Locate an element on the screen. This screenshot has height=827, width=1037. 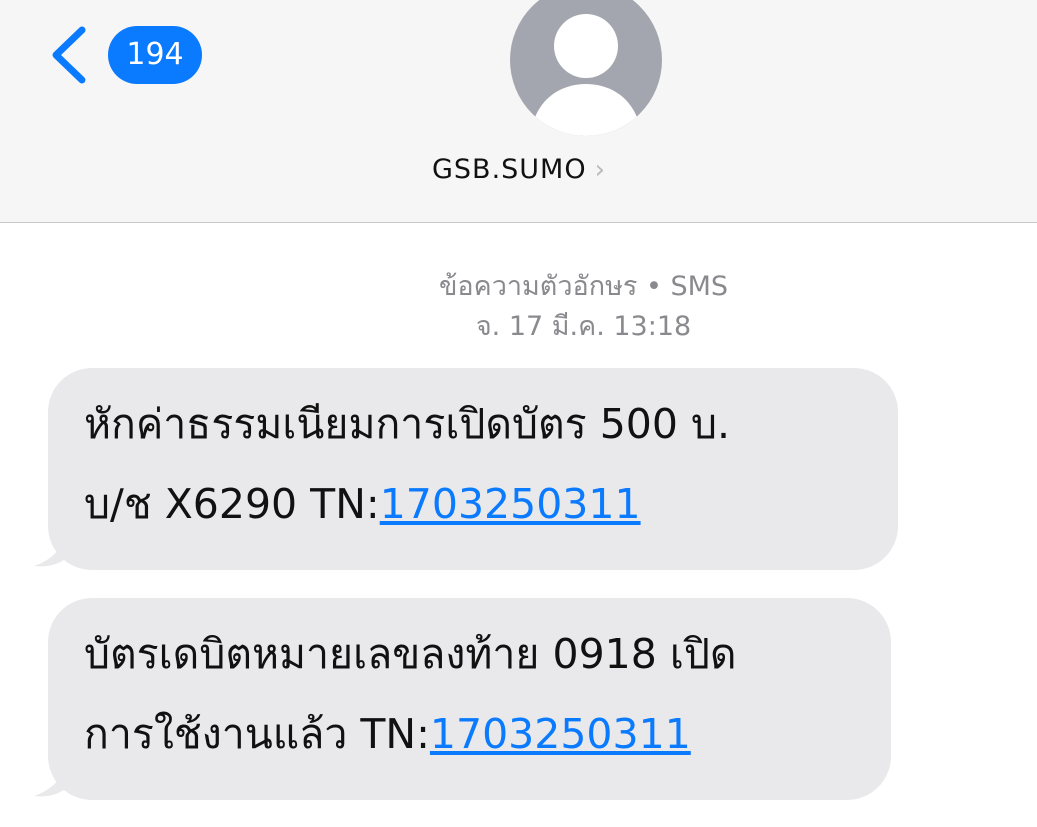
message-text: บัตรเดบิตหมายเลขลงท้าย 0918 เปิด is located at coordinates (410, 654).